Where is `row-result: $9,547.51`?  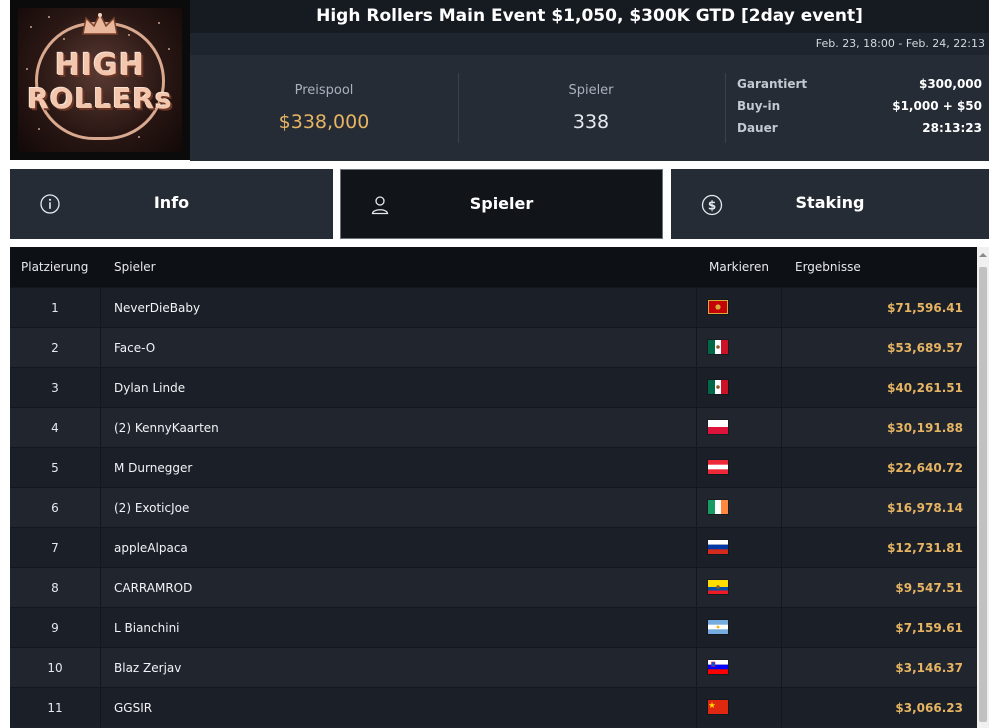
row-result: $9,547.51 is located at coordinates (929, 588).